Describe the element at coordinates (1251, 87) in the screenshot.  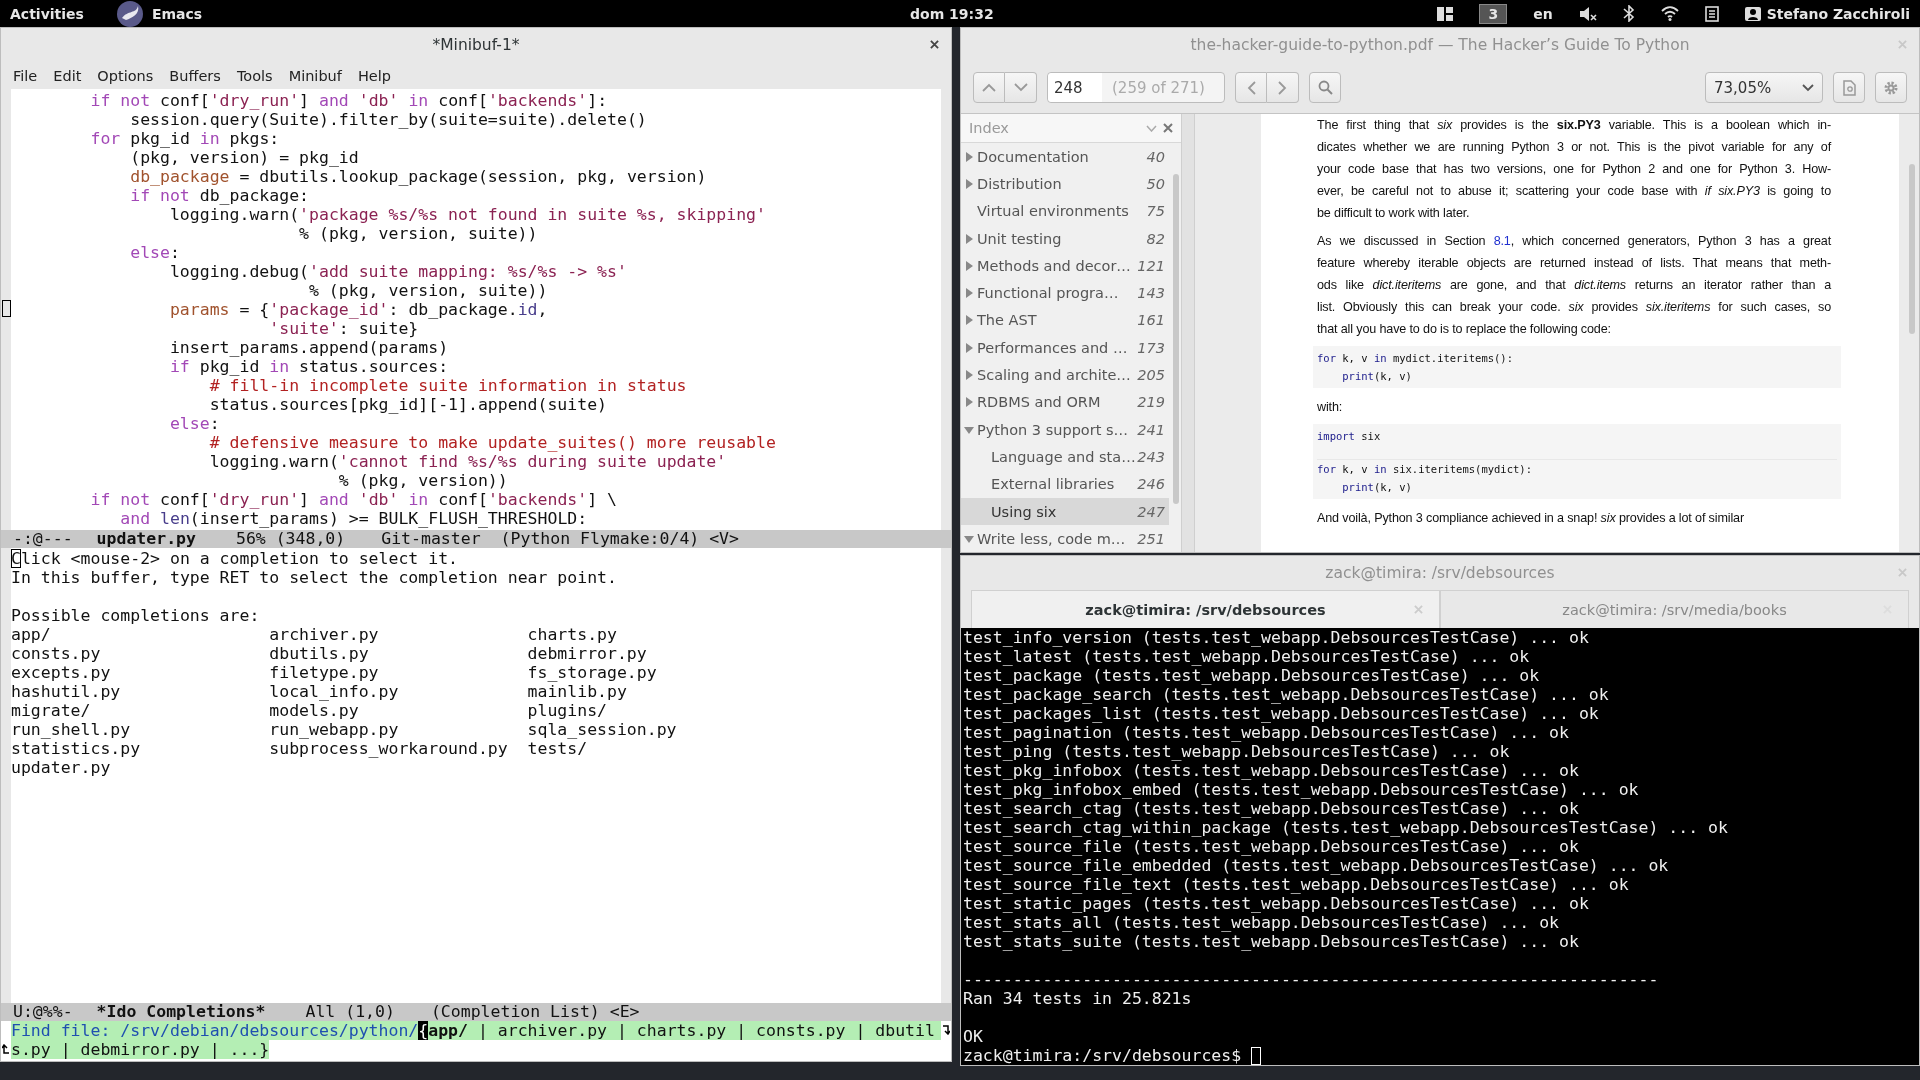
I see `back-button` at that location.